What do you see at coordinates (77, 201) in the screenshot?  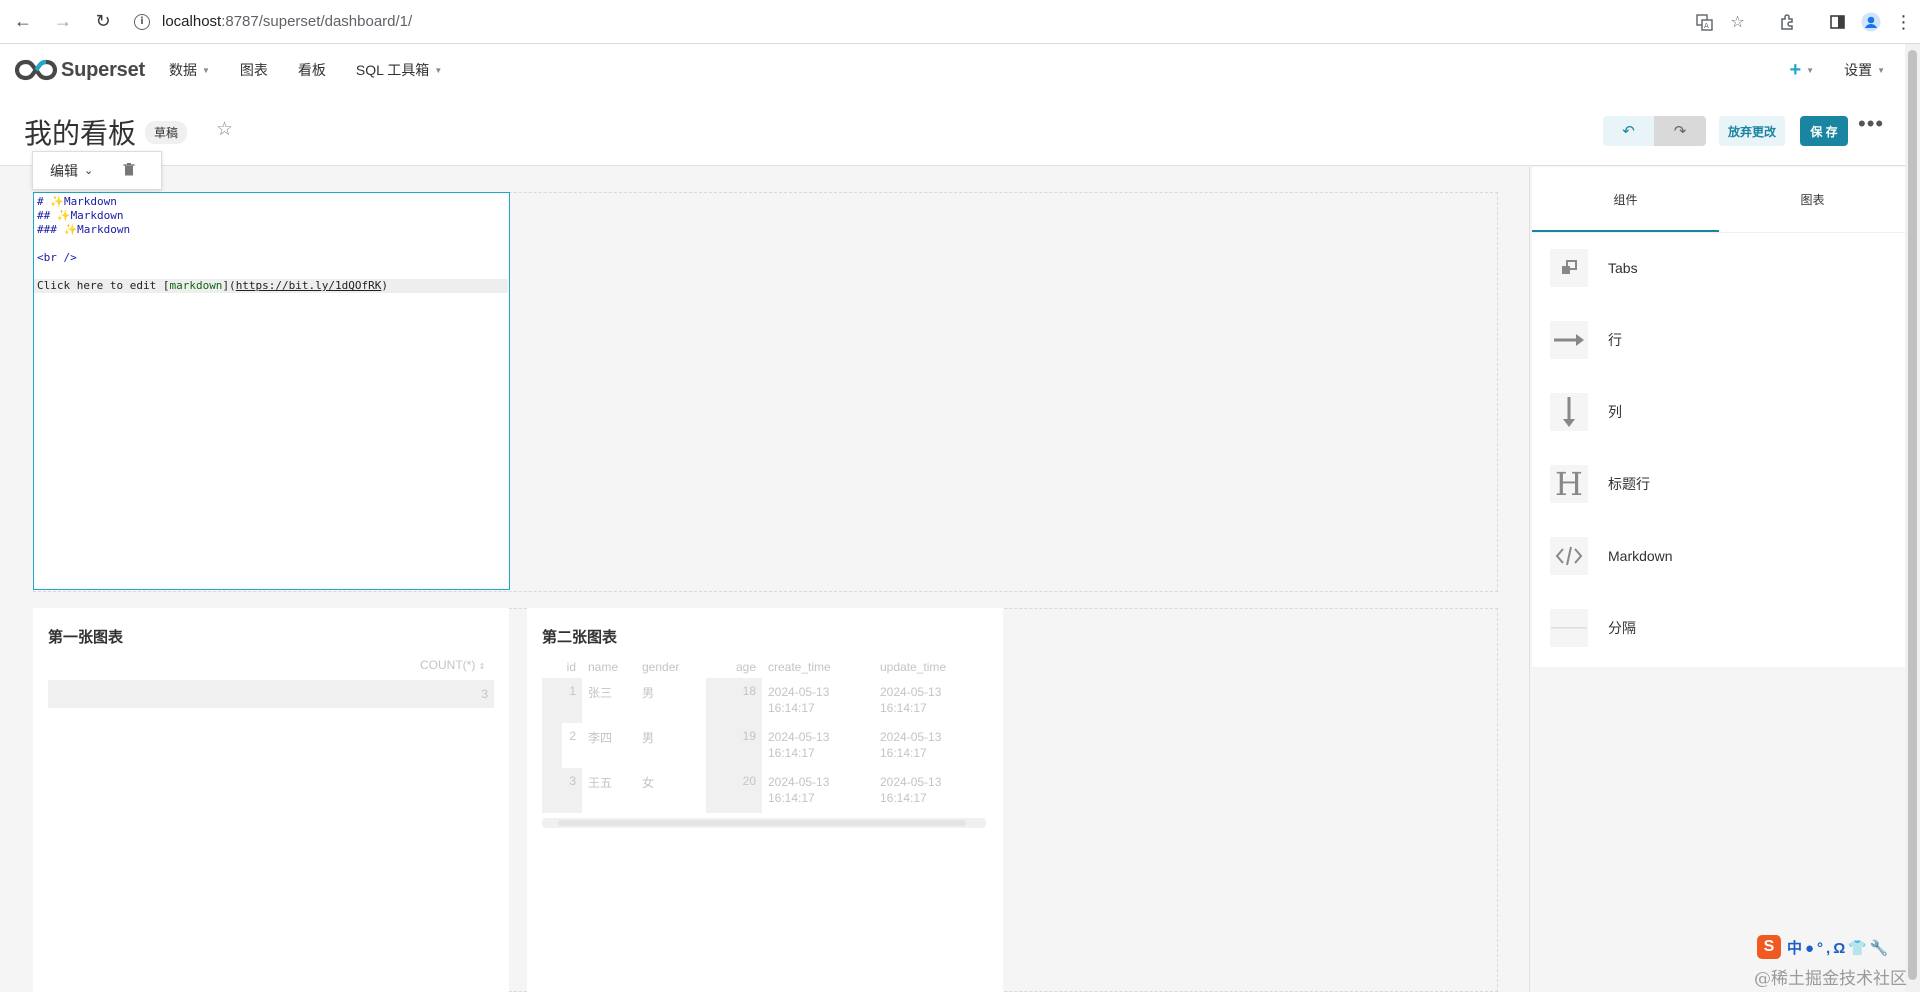 I see `markdown-line: # ✨Markdown` at bounding box center [77, 201].